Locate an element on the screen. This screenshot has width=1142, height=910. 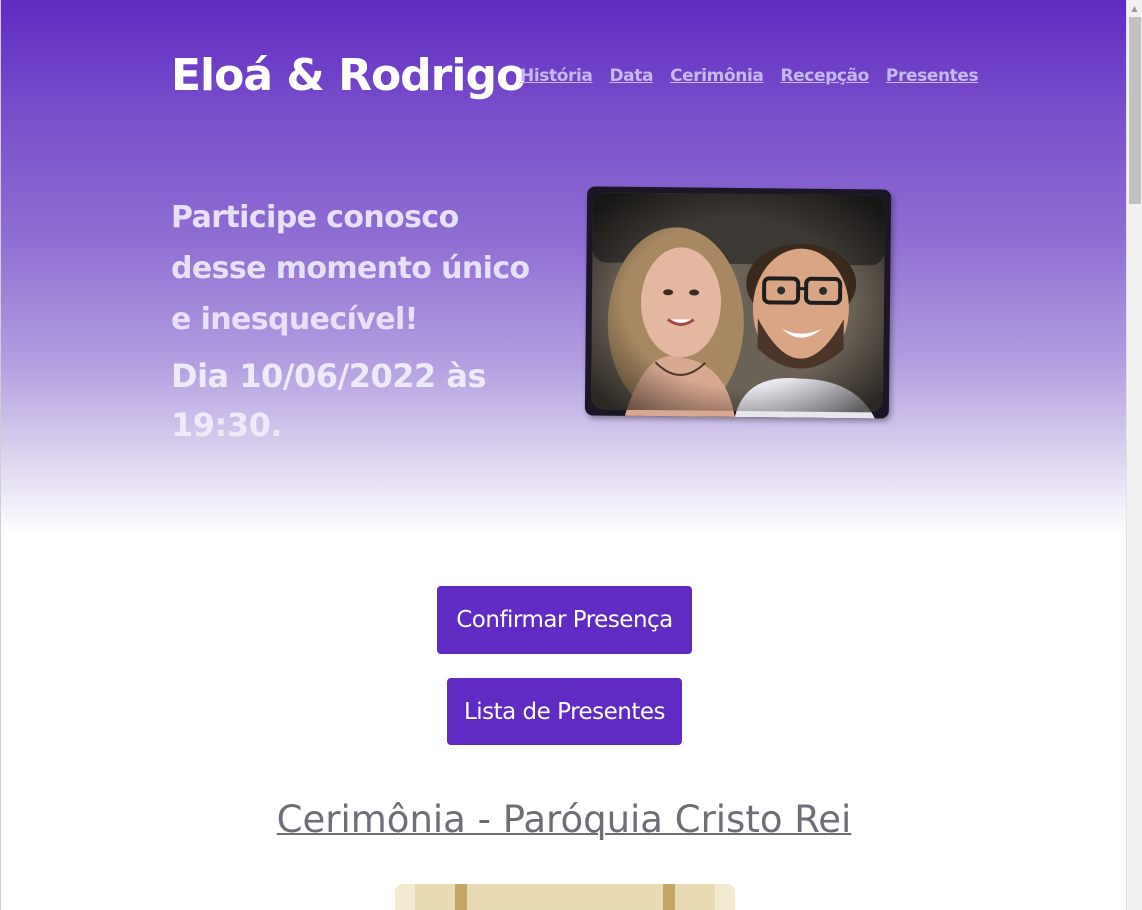
scrollbar-thumb is located at coordinates (1135, 110).